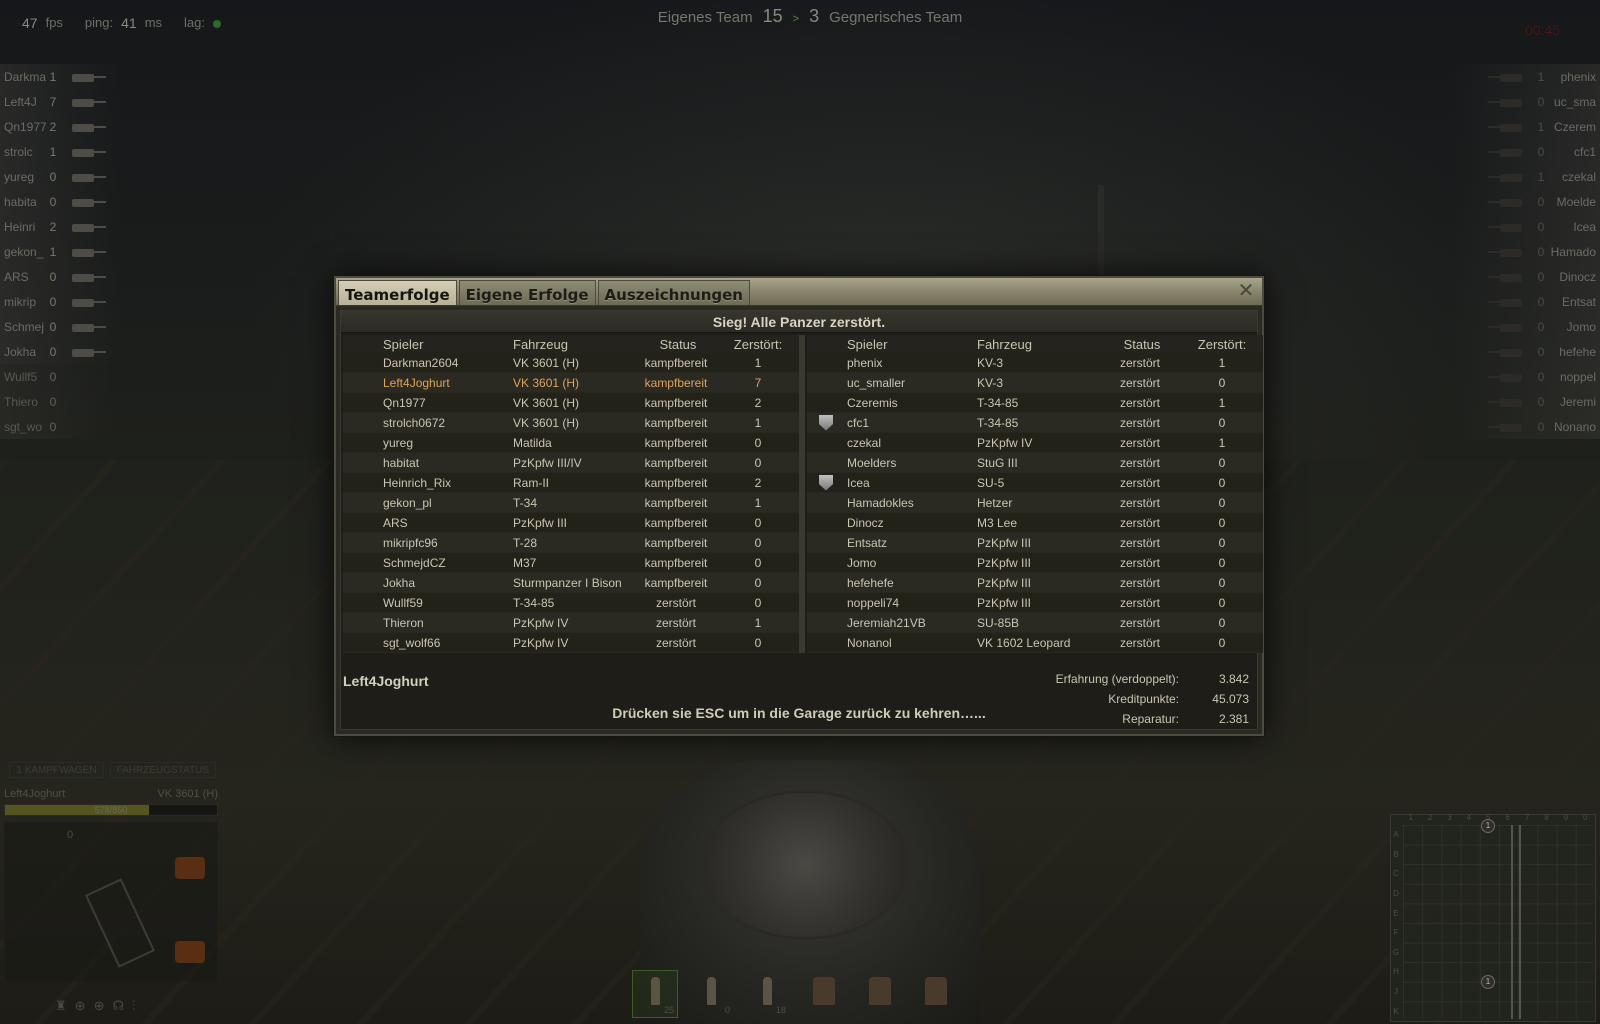 The height and width of the screenshot is (1024, 1600). Describe the element at coordinates (60, 126) in the screenshot. I see `side-list-row: Qn1977 2` at that location.